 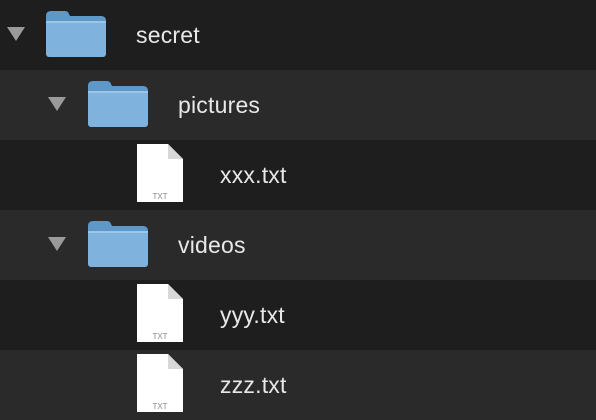 What do you see at coordinates (219, 105) in the screenshot?
I see `tree-row-label: pictures` at bounding box center [219, 105].